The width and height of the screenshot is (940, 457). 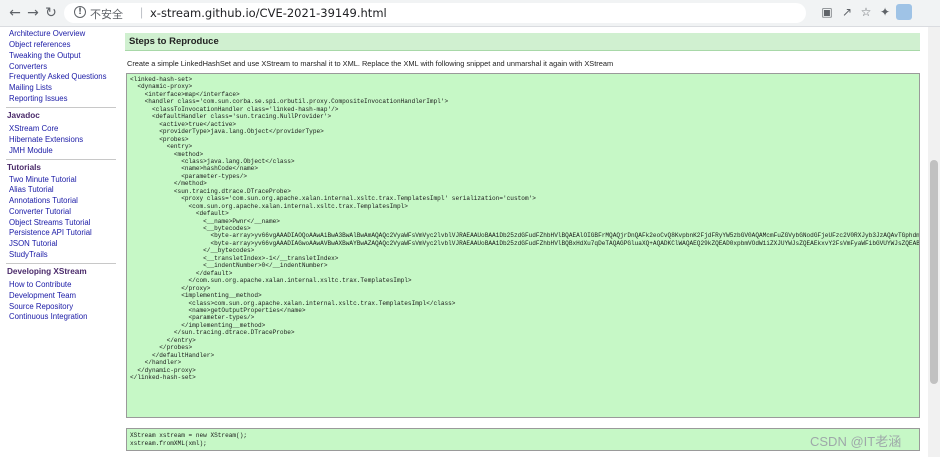 What do you see at coordinates (163, 377) in the screenshot?
I see `code-line: </linked-hash-set>` at bounding box center [163, 377].